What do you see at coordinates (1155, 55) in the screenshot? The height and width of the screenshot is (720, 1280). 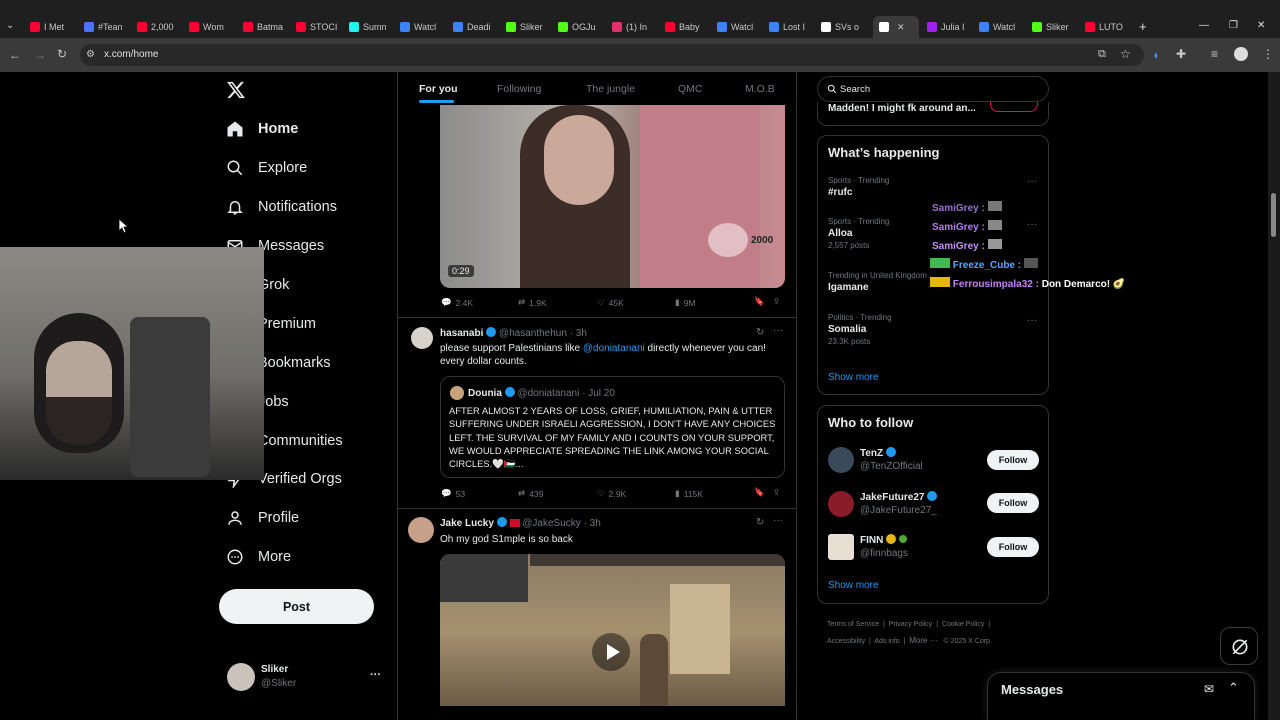 I see `extension-icon: ◖` at bounding box center [1155, 55].